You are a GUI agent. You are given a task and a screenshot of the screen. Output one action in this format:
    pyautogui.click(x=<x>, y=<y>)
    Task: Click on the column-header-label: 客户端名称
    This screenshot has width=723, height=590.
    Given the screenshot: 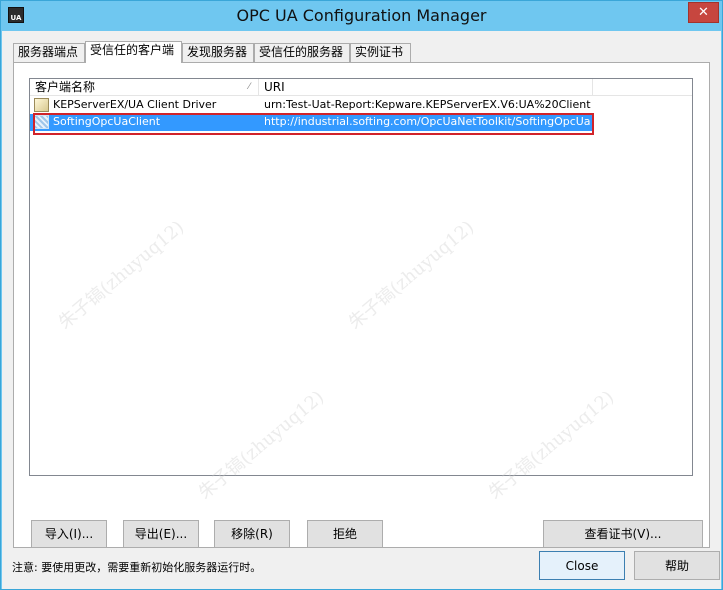 What is the action you would take?
    pyautogui.click(x=65, y=87)
    